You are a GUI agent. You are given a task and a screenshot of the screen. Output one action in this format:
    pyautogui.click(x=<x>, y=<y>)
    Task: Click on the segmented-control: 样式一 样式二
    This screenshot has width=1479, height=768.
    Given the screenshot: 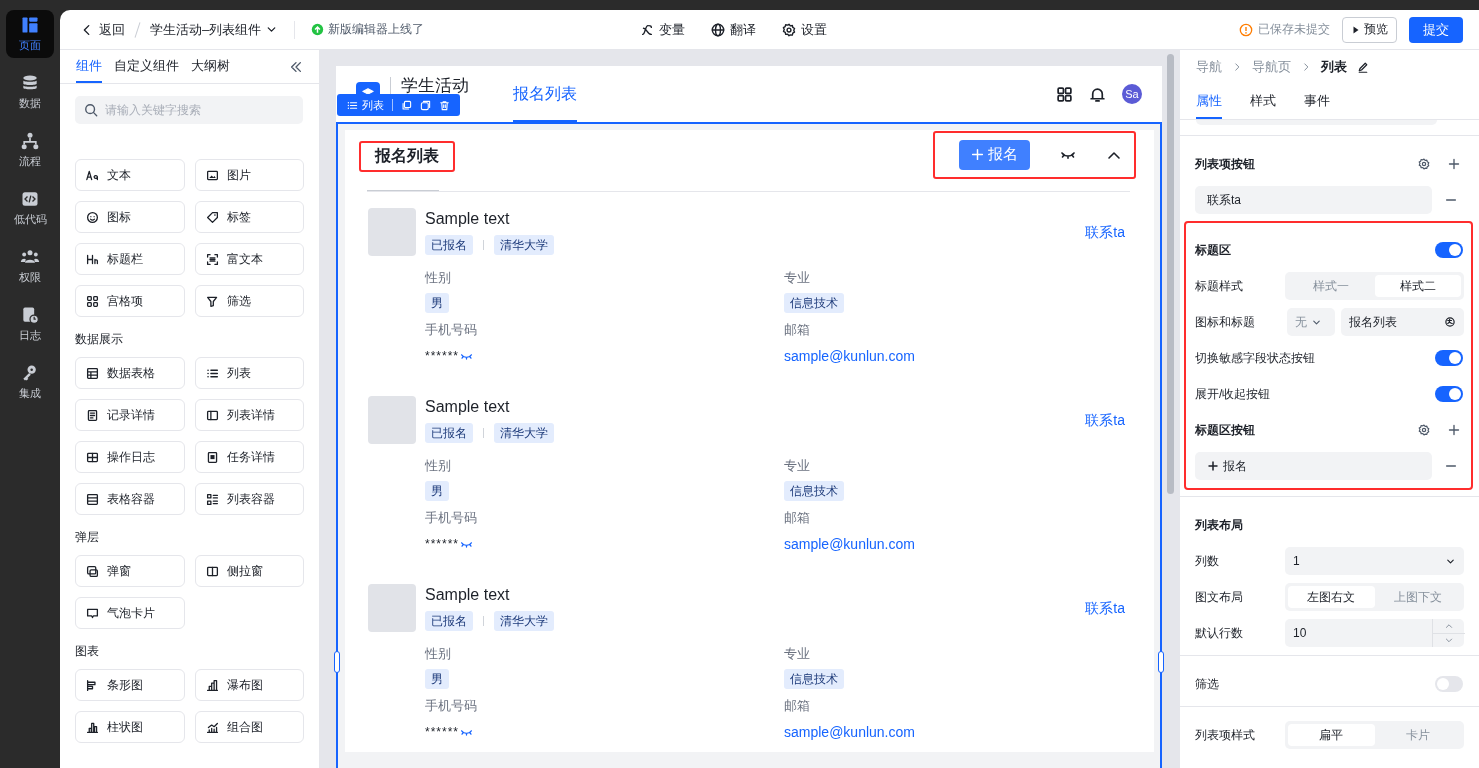 What is the action you would take?
    pyautogui.click(x=1374, y=286)
    